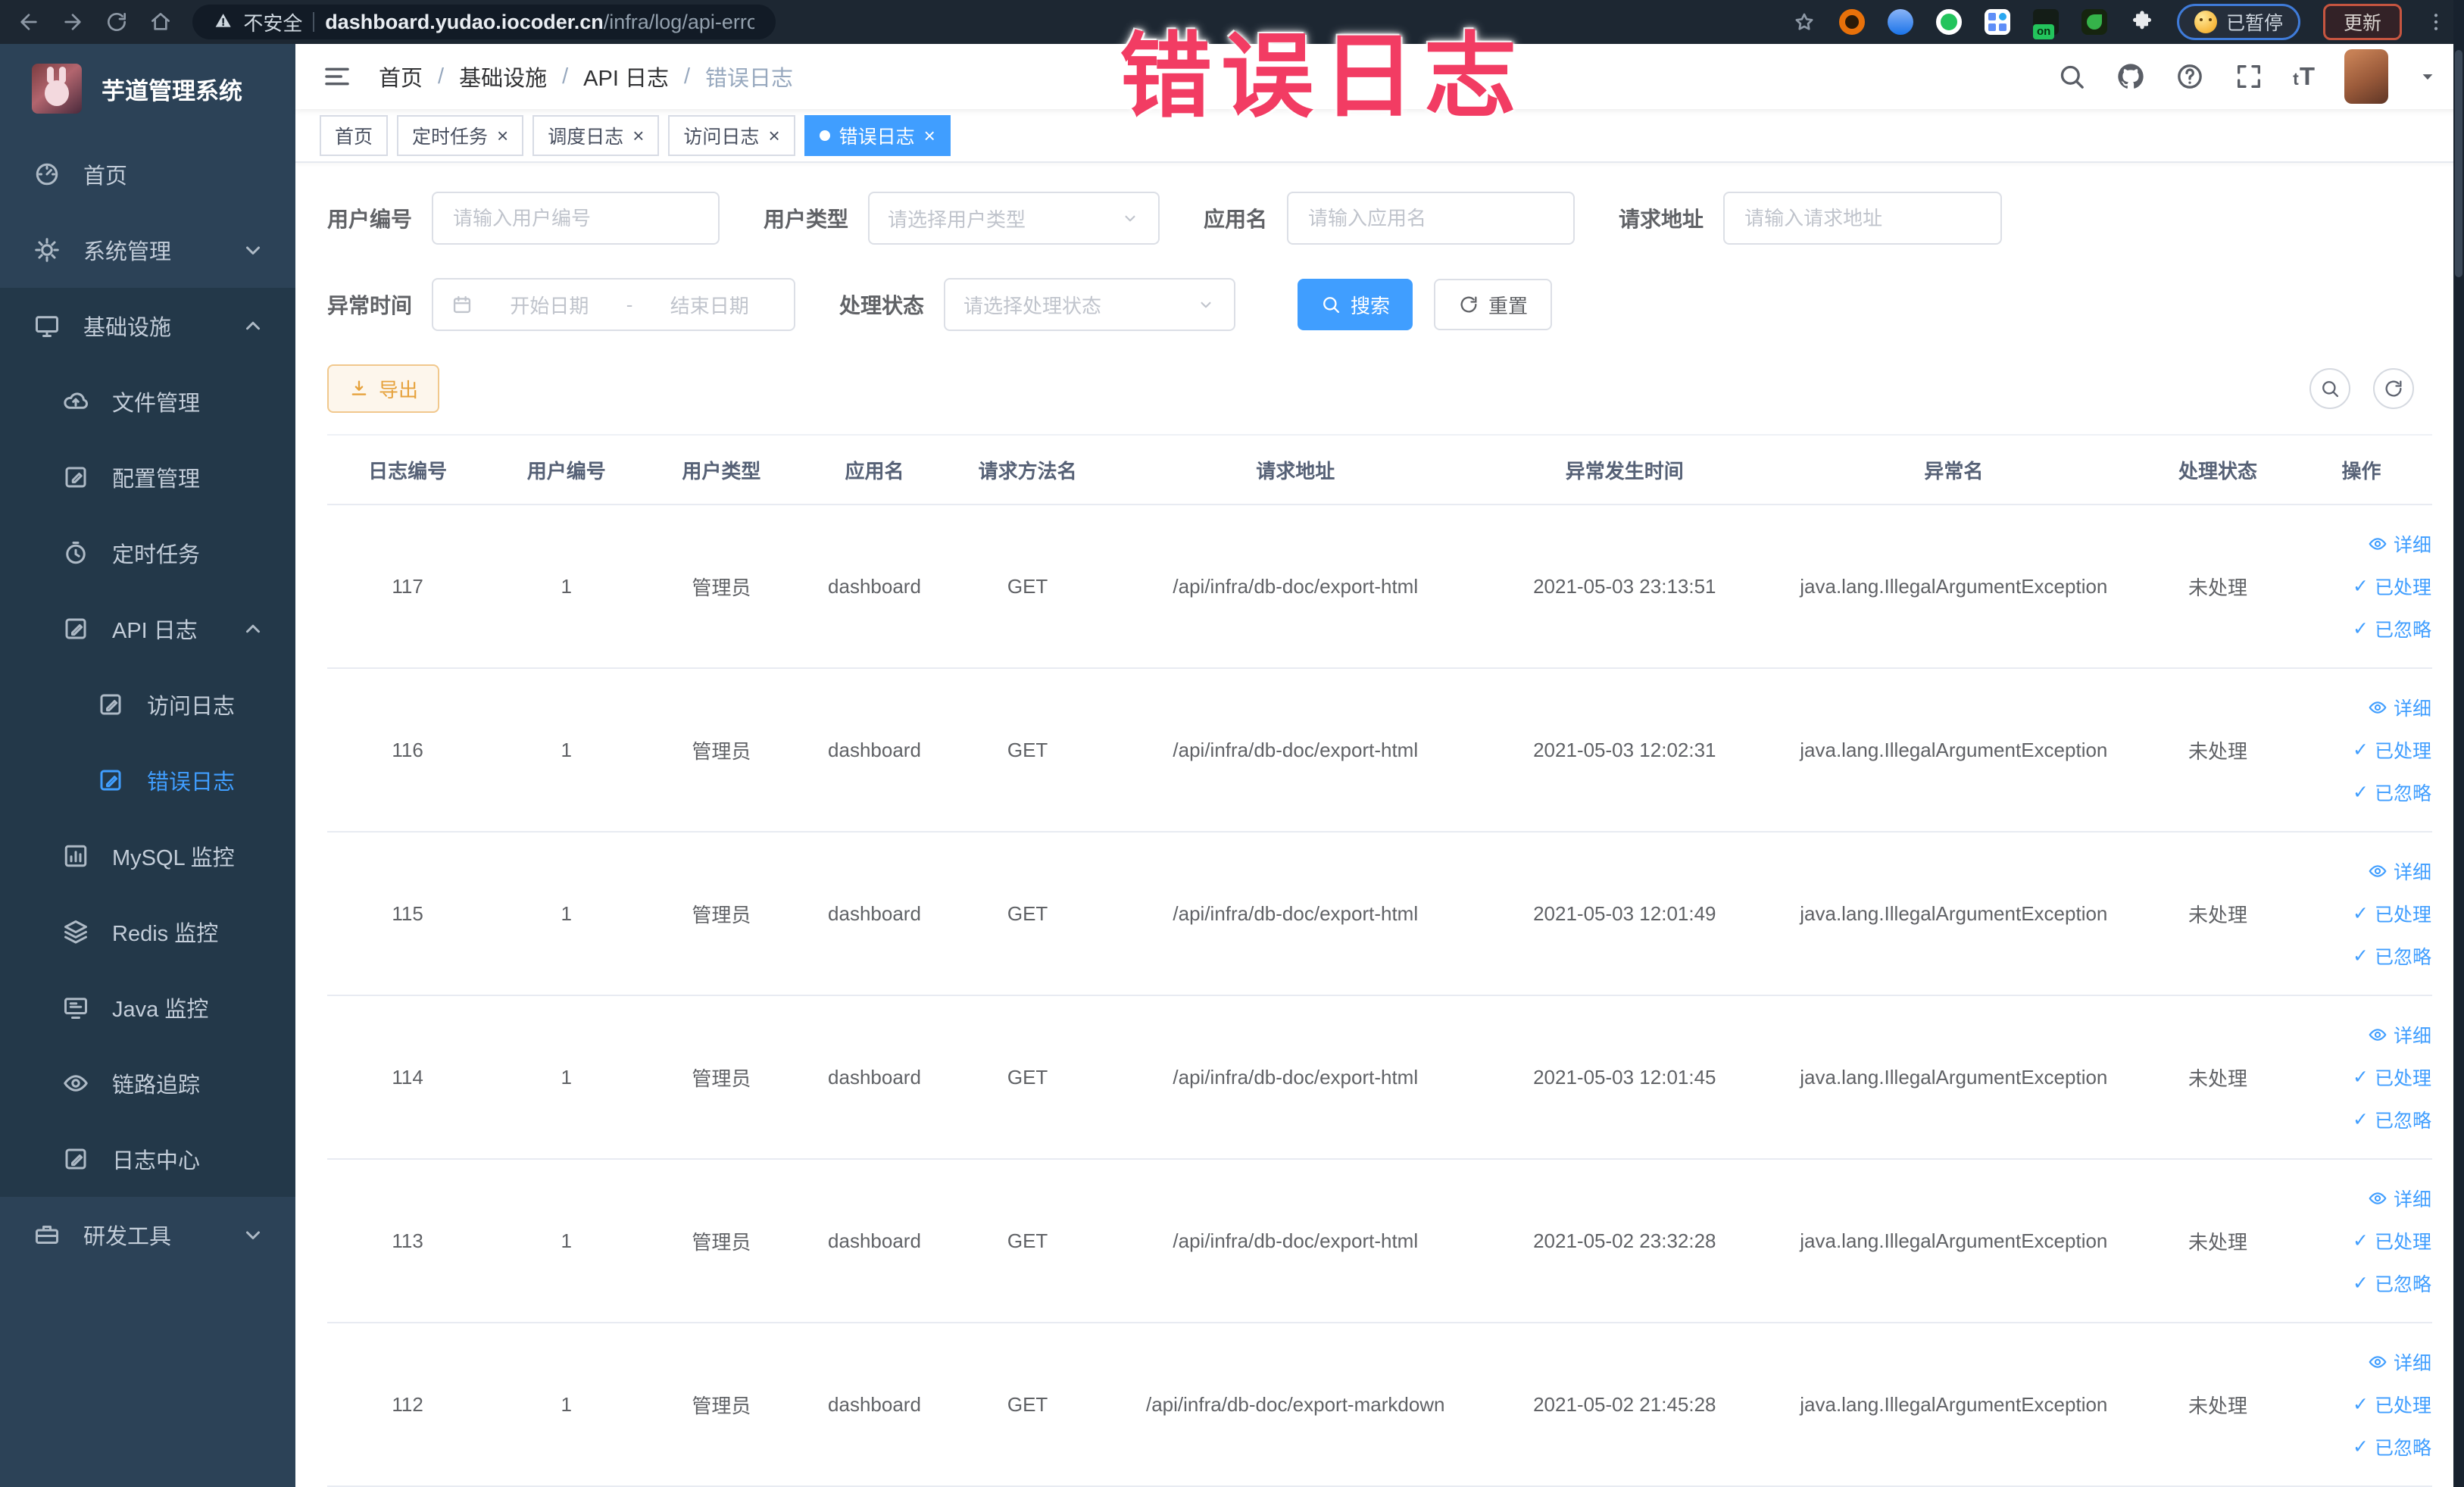  Describe the element at coordinates (2427, 76) in the screenshot. I see `avatar-caret-down-icon` at that location.